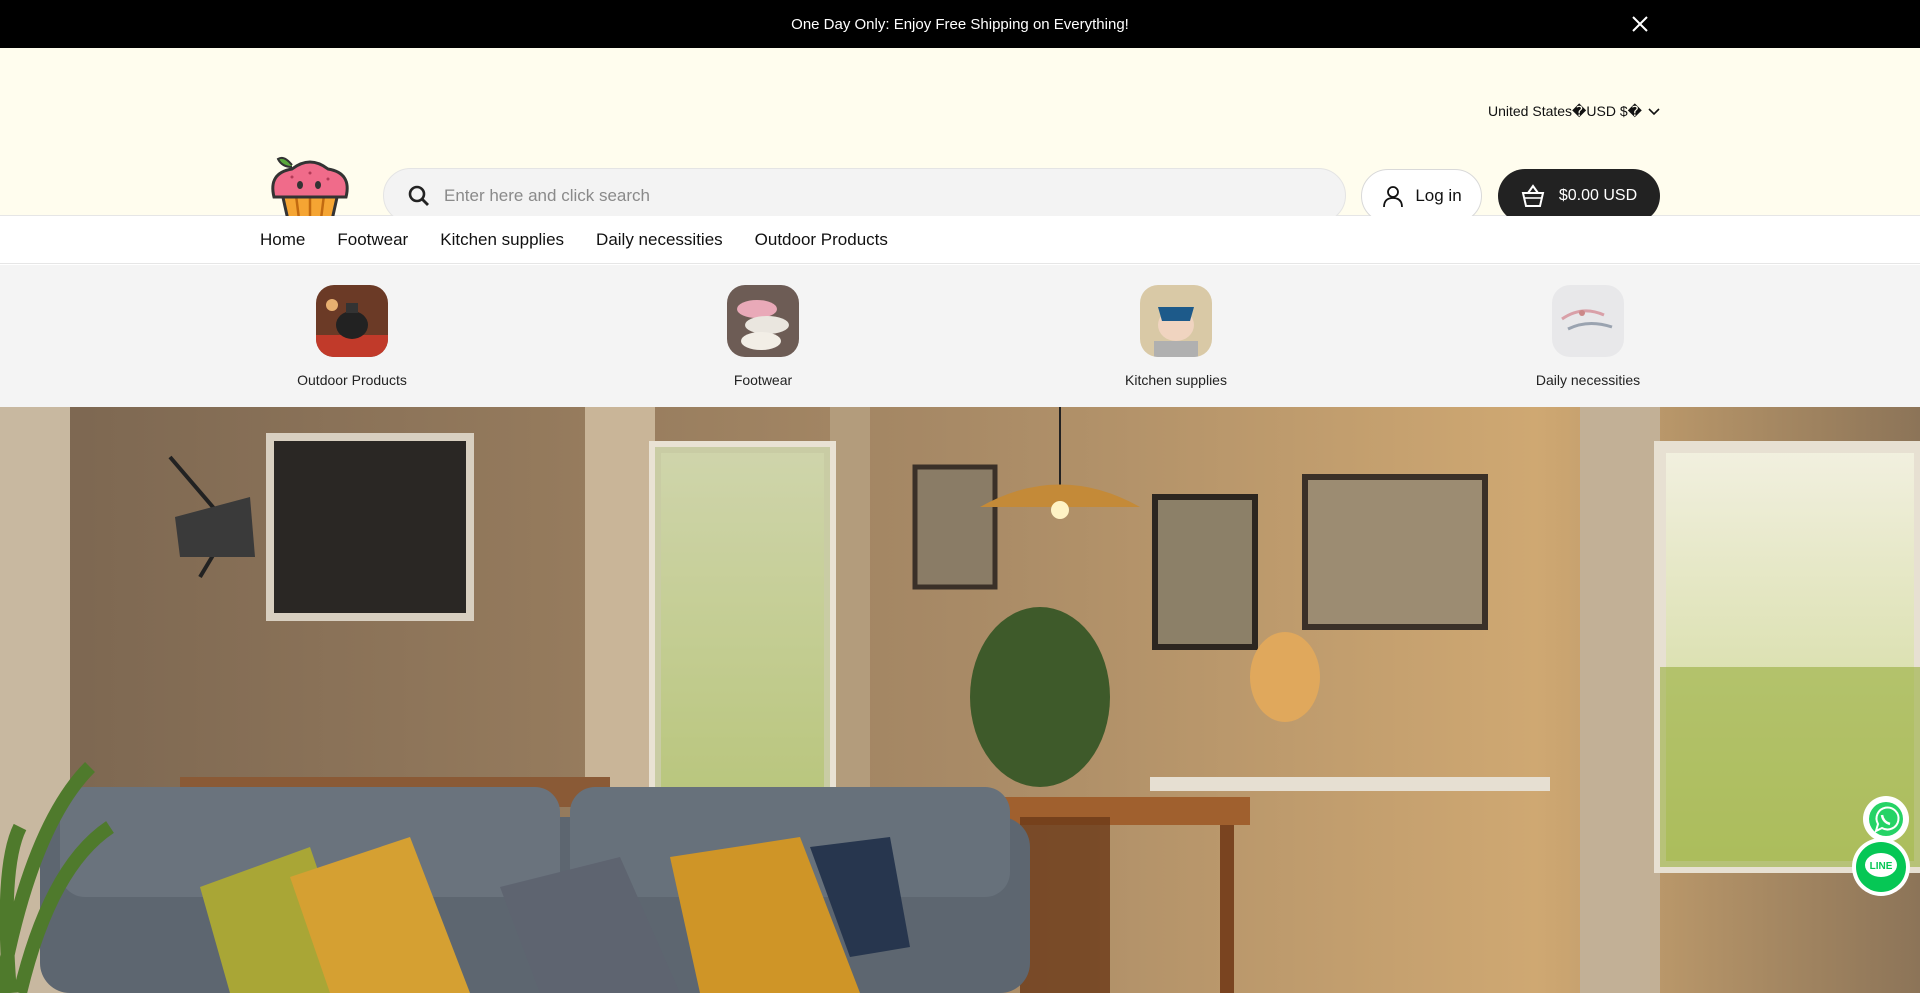 This screenshot has width=1920, height=993. Describe the element at coordinates (763, 321) in the screenshot. I see `footwear-thumbnail` at that location.